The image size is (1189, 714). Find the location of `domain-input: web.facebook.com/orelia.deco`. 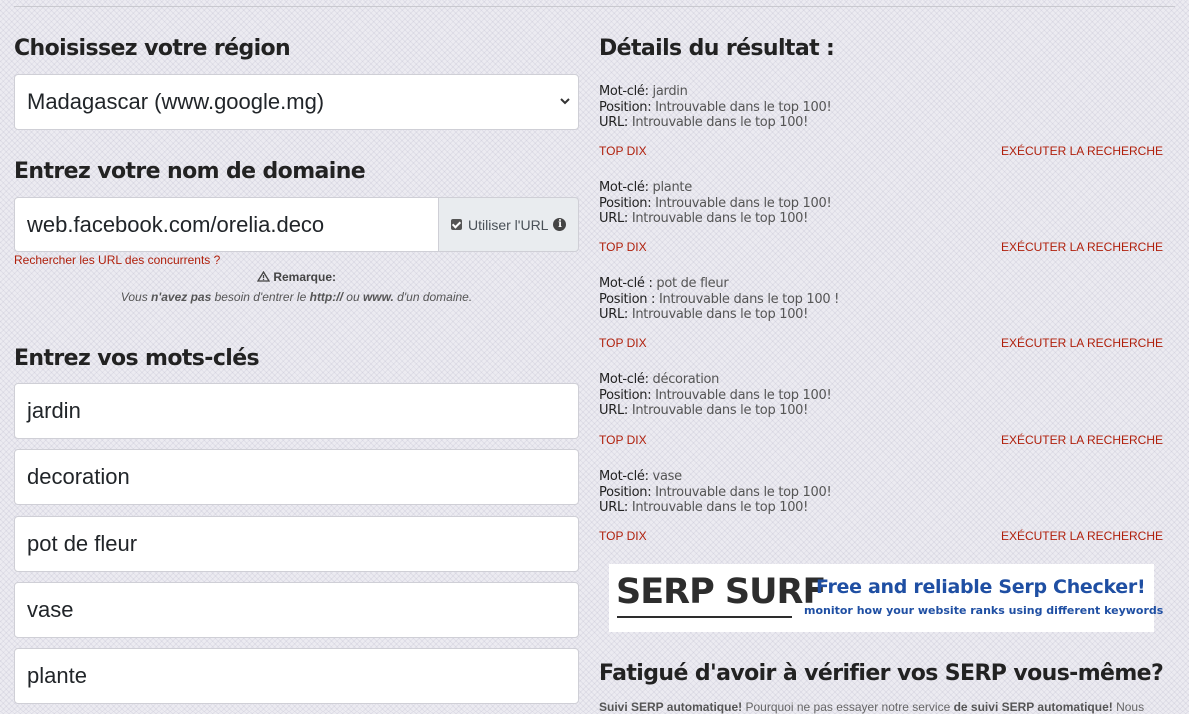

domain-input: web.facebook.com/orelia.deco is located at coordinates (226, 224).